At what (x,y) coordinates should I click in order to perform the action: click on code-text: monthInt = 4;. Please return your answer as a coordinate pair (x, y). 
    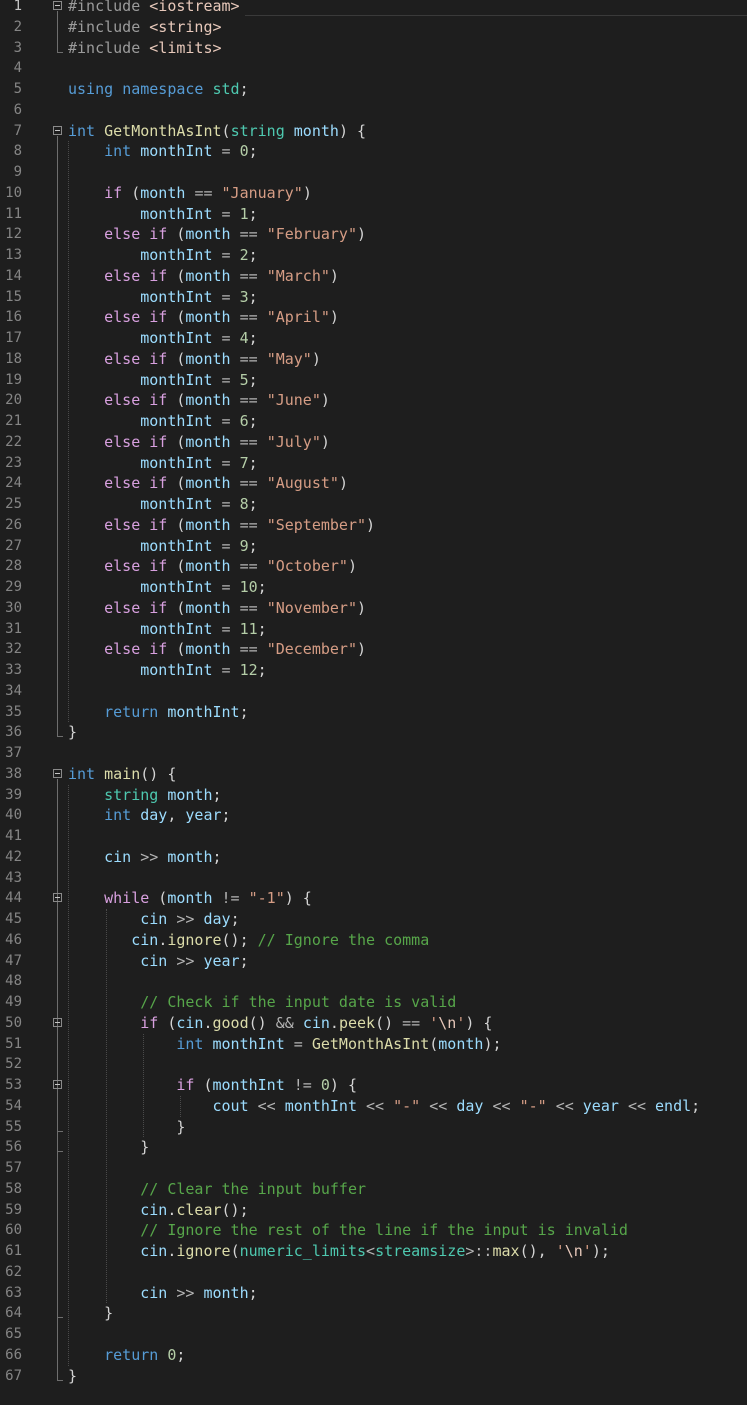
    Looking at the image, I should click on (162, 338).